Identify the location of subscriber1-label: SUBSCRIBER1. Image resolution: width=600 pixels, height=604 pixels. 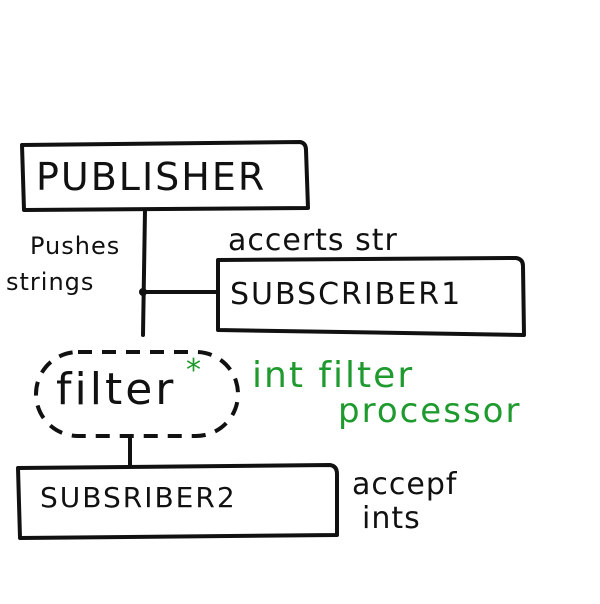
(346, 294).